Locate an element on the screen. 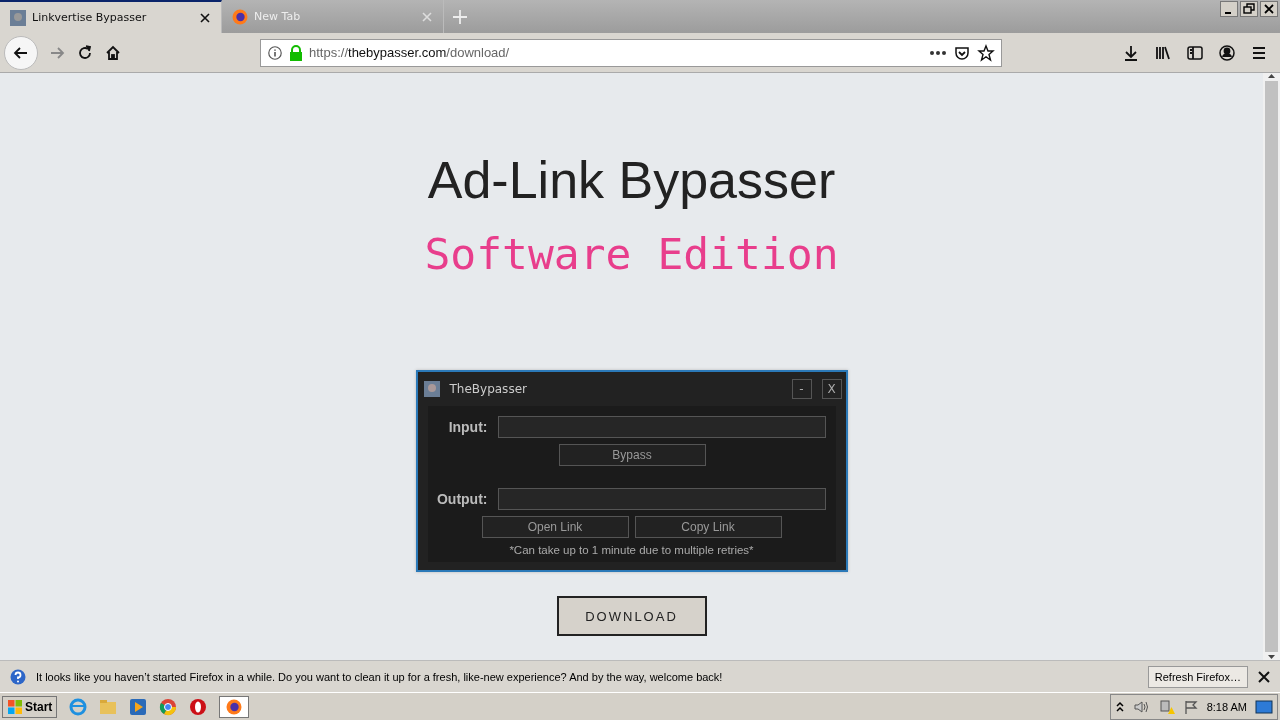  minimize-icon is located at coordinates (1229, 9).